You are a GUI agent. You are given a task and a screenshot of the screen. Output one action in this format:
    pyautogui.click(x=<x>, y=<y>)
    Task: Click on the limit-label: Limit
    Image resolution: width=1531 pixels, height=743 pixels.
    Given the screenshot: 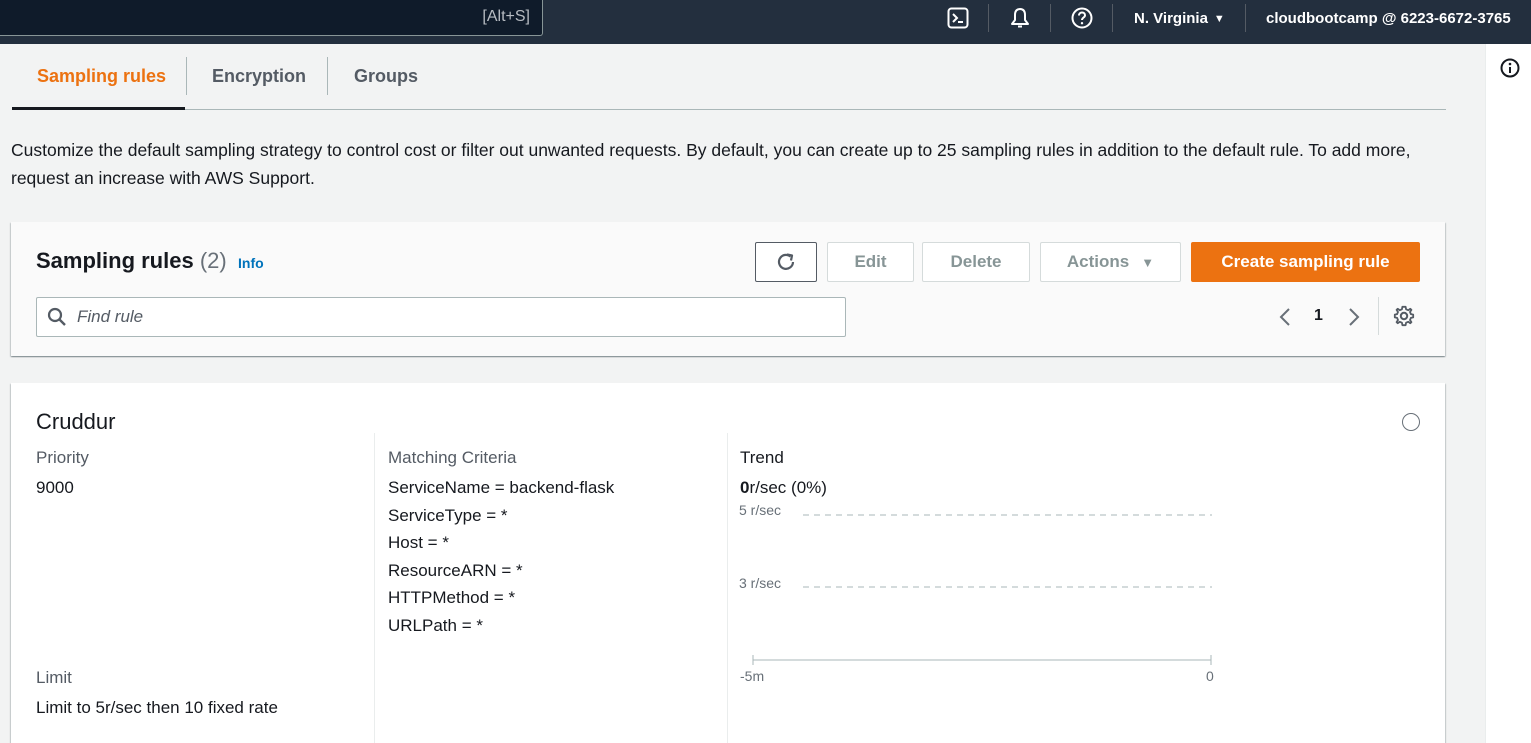 What is the action you would take?
    pyautogui.click(x=54, y=677)
    